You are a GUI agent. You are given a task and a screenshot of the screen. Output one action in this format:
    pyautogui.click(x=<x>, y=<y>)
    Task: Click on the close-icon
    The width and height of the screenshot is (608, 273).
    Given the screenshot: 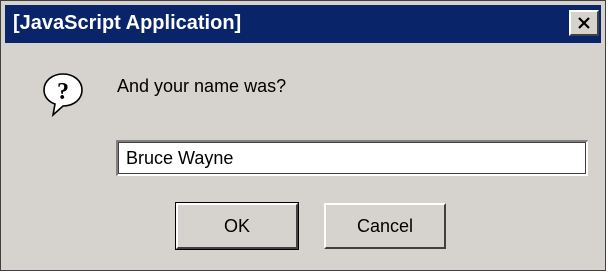 What is the action you would take?
    pyautogui.click(x=584, y=23)
    